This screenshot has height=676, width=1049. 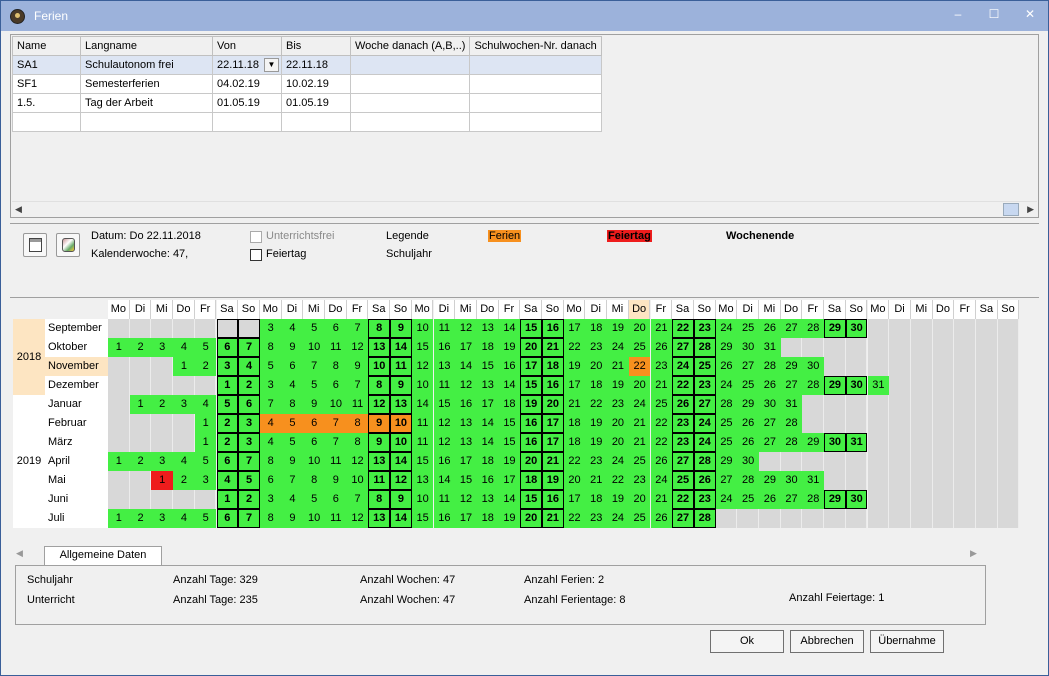 I want to click on cell-bis, so click(x=316, y=122).